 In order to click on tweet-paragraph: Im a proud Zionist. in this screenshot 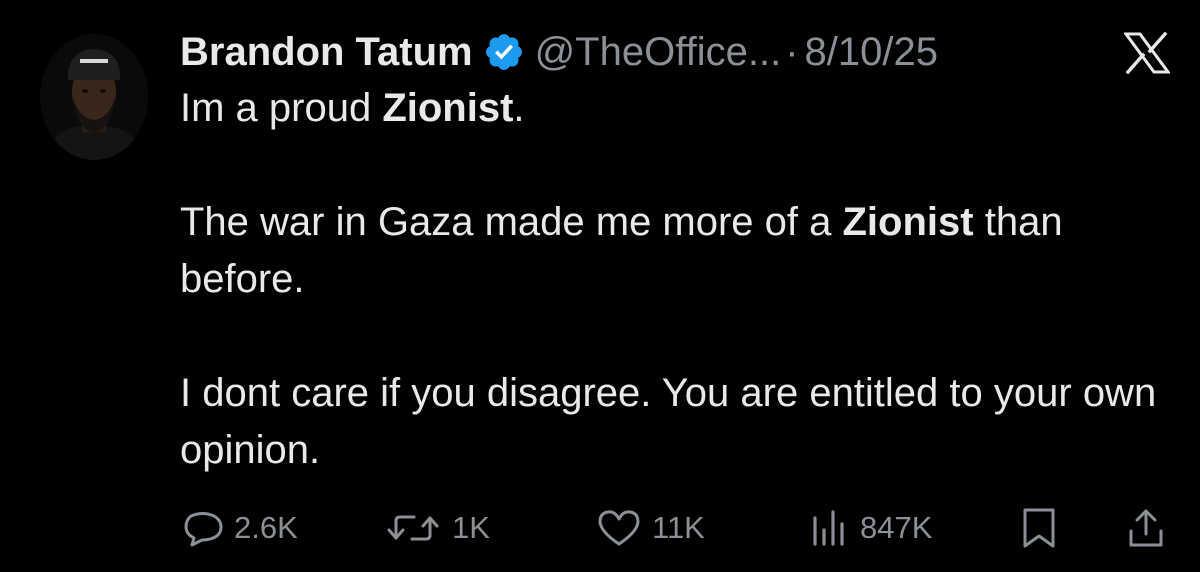, I will do `click(675, 108)`.